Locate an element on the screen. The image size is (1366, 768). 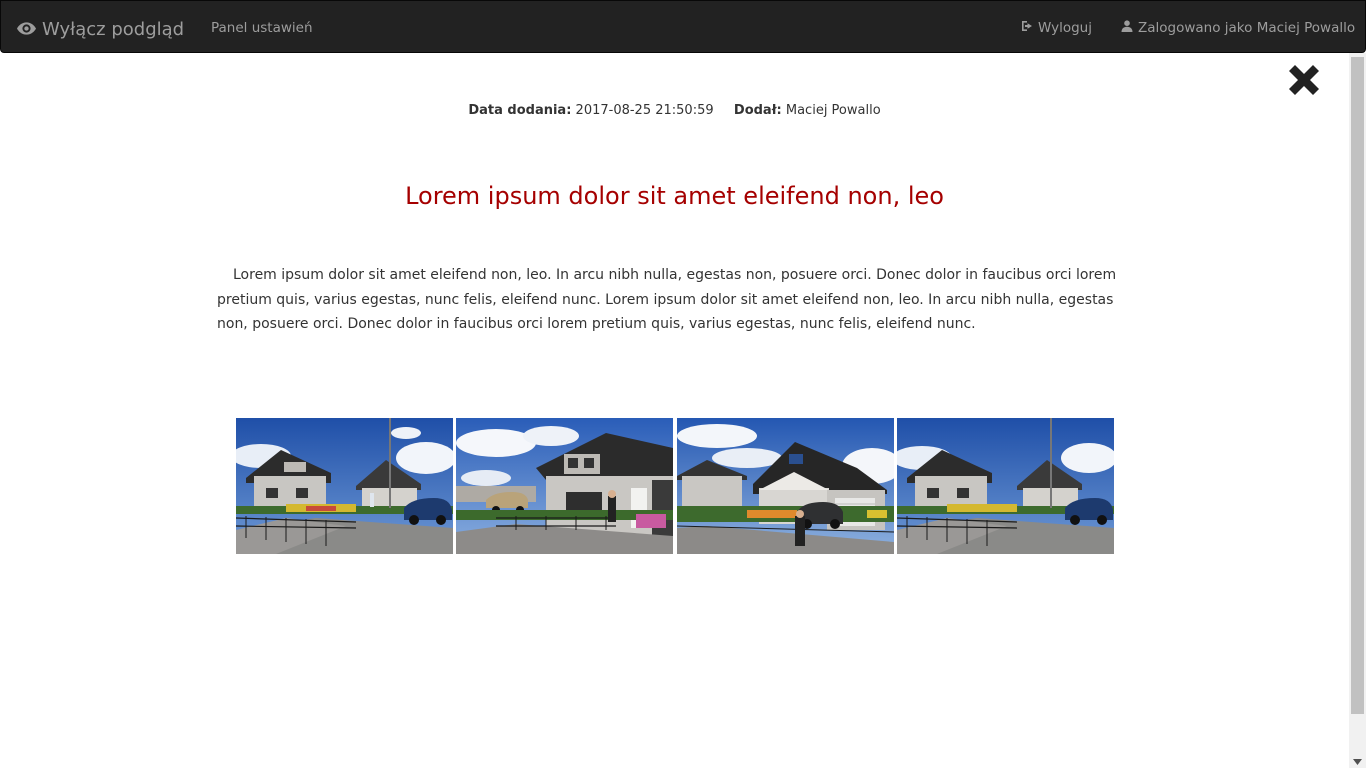
close-preview-button is located at coordinates (1304, 80).